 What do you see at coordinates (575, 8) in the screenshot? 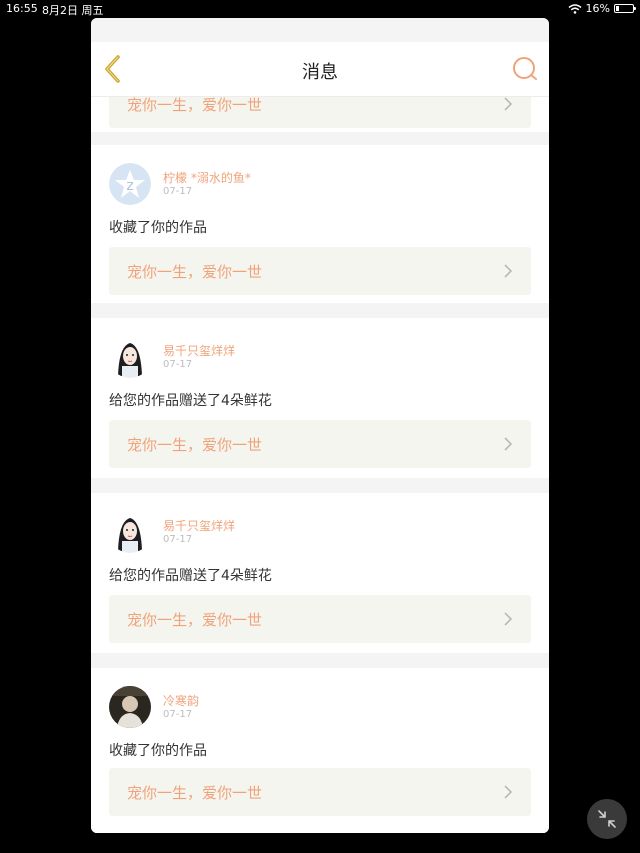
I see `wifi-icon` at bounding box center [575, 8].